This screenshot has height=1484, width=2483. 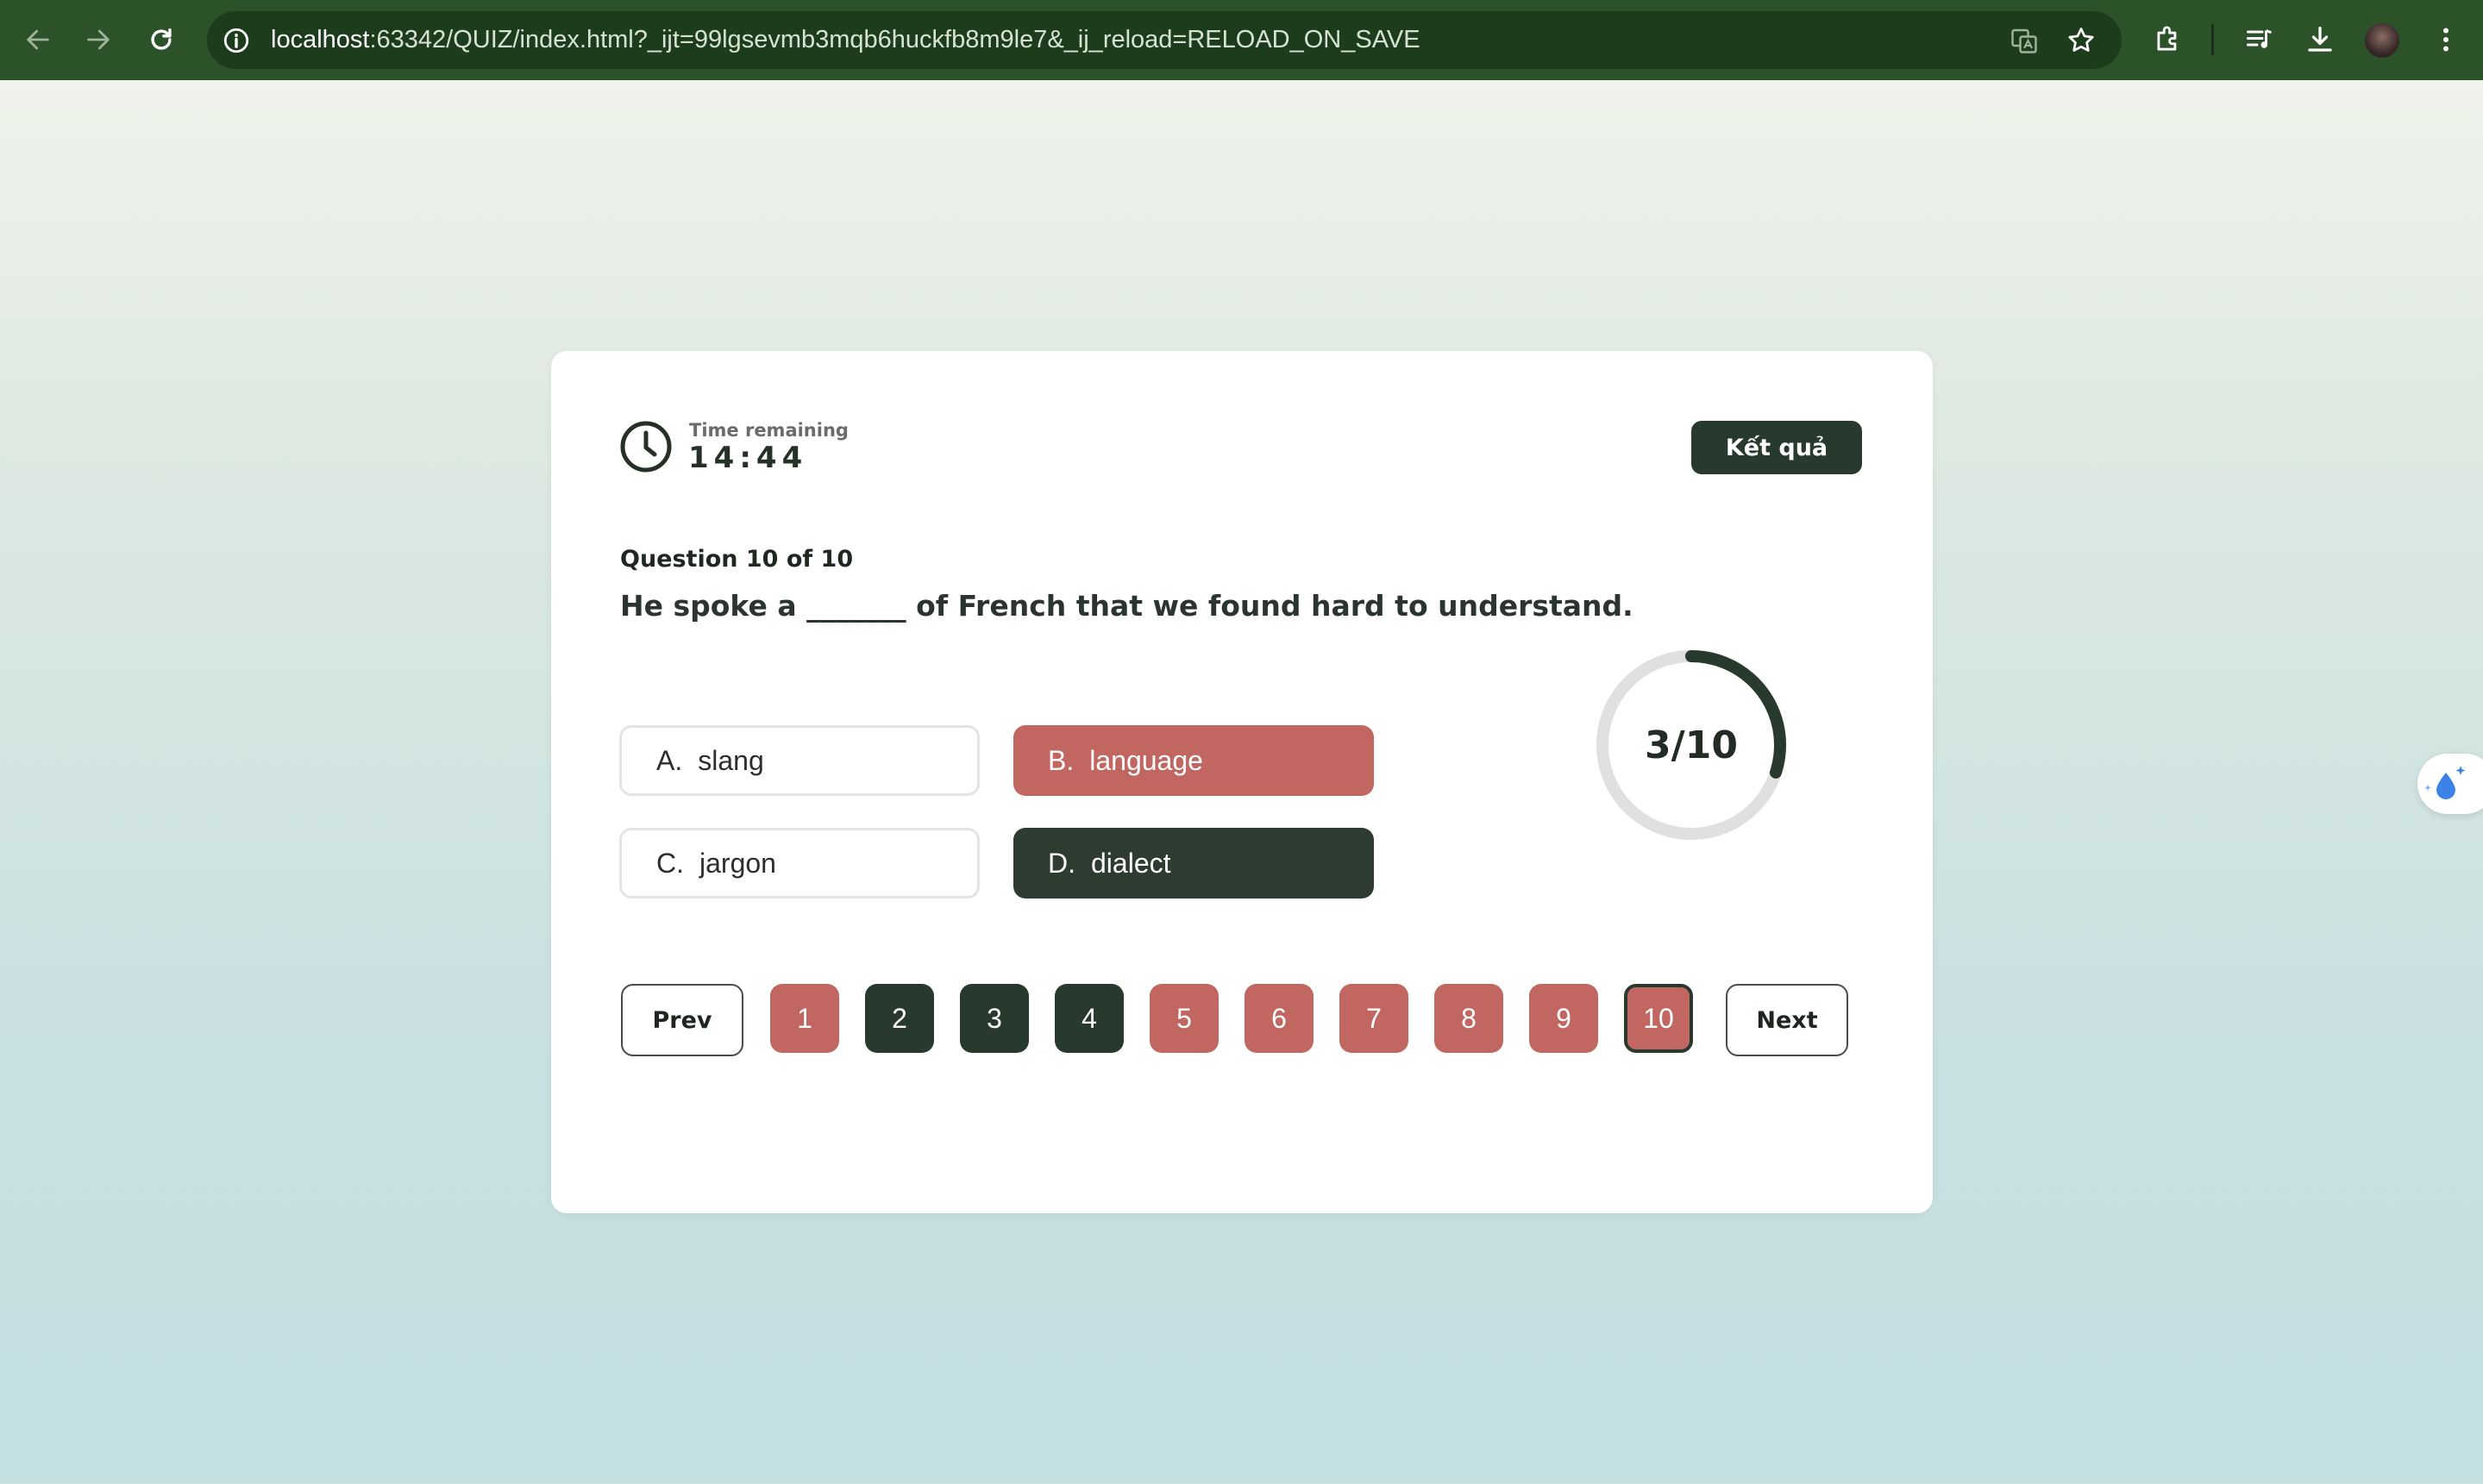 I want to click on site-info-icon, so click(x=236, y=40).